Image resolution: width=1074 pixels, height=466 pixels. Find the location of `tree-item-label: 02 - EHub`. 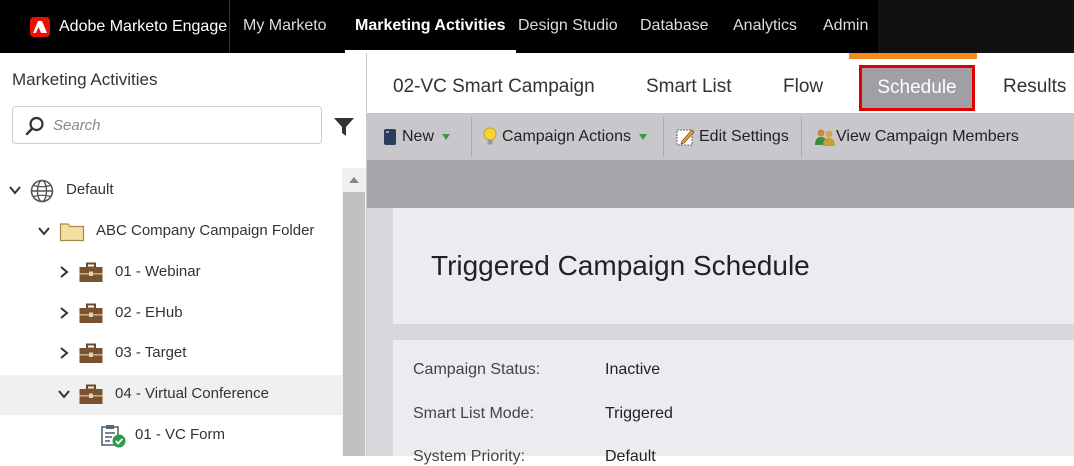

tree-item-label: 02 - EHub is located at coordinates (149, 312).